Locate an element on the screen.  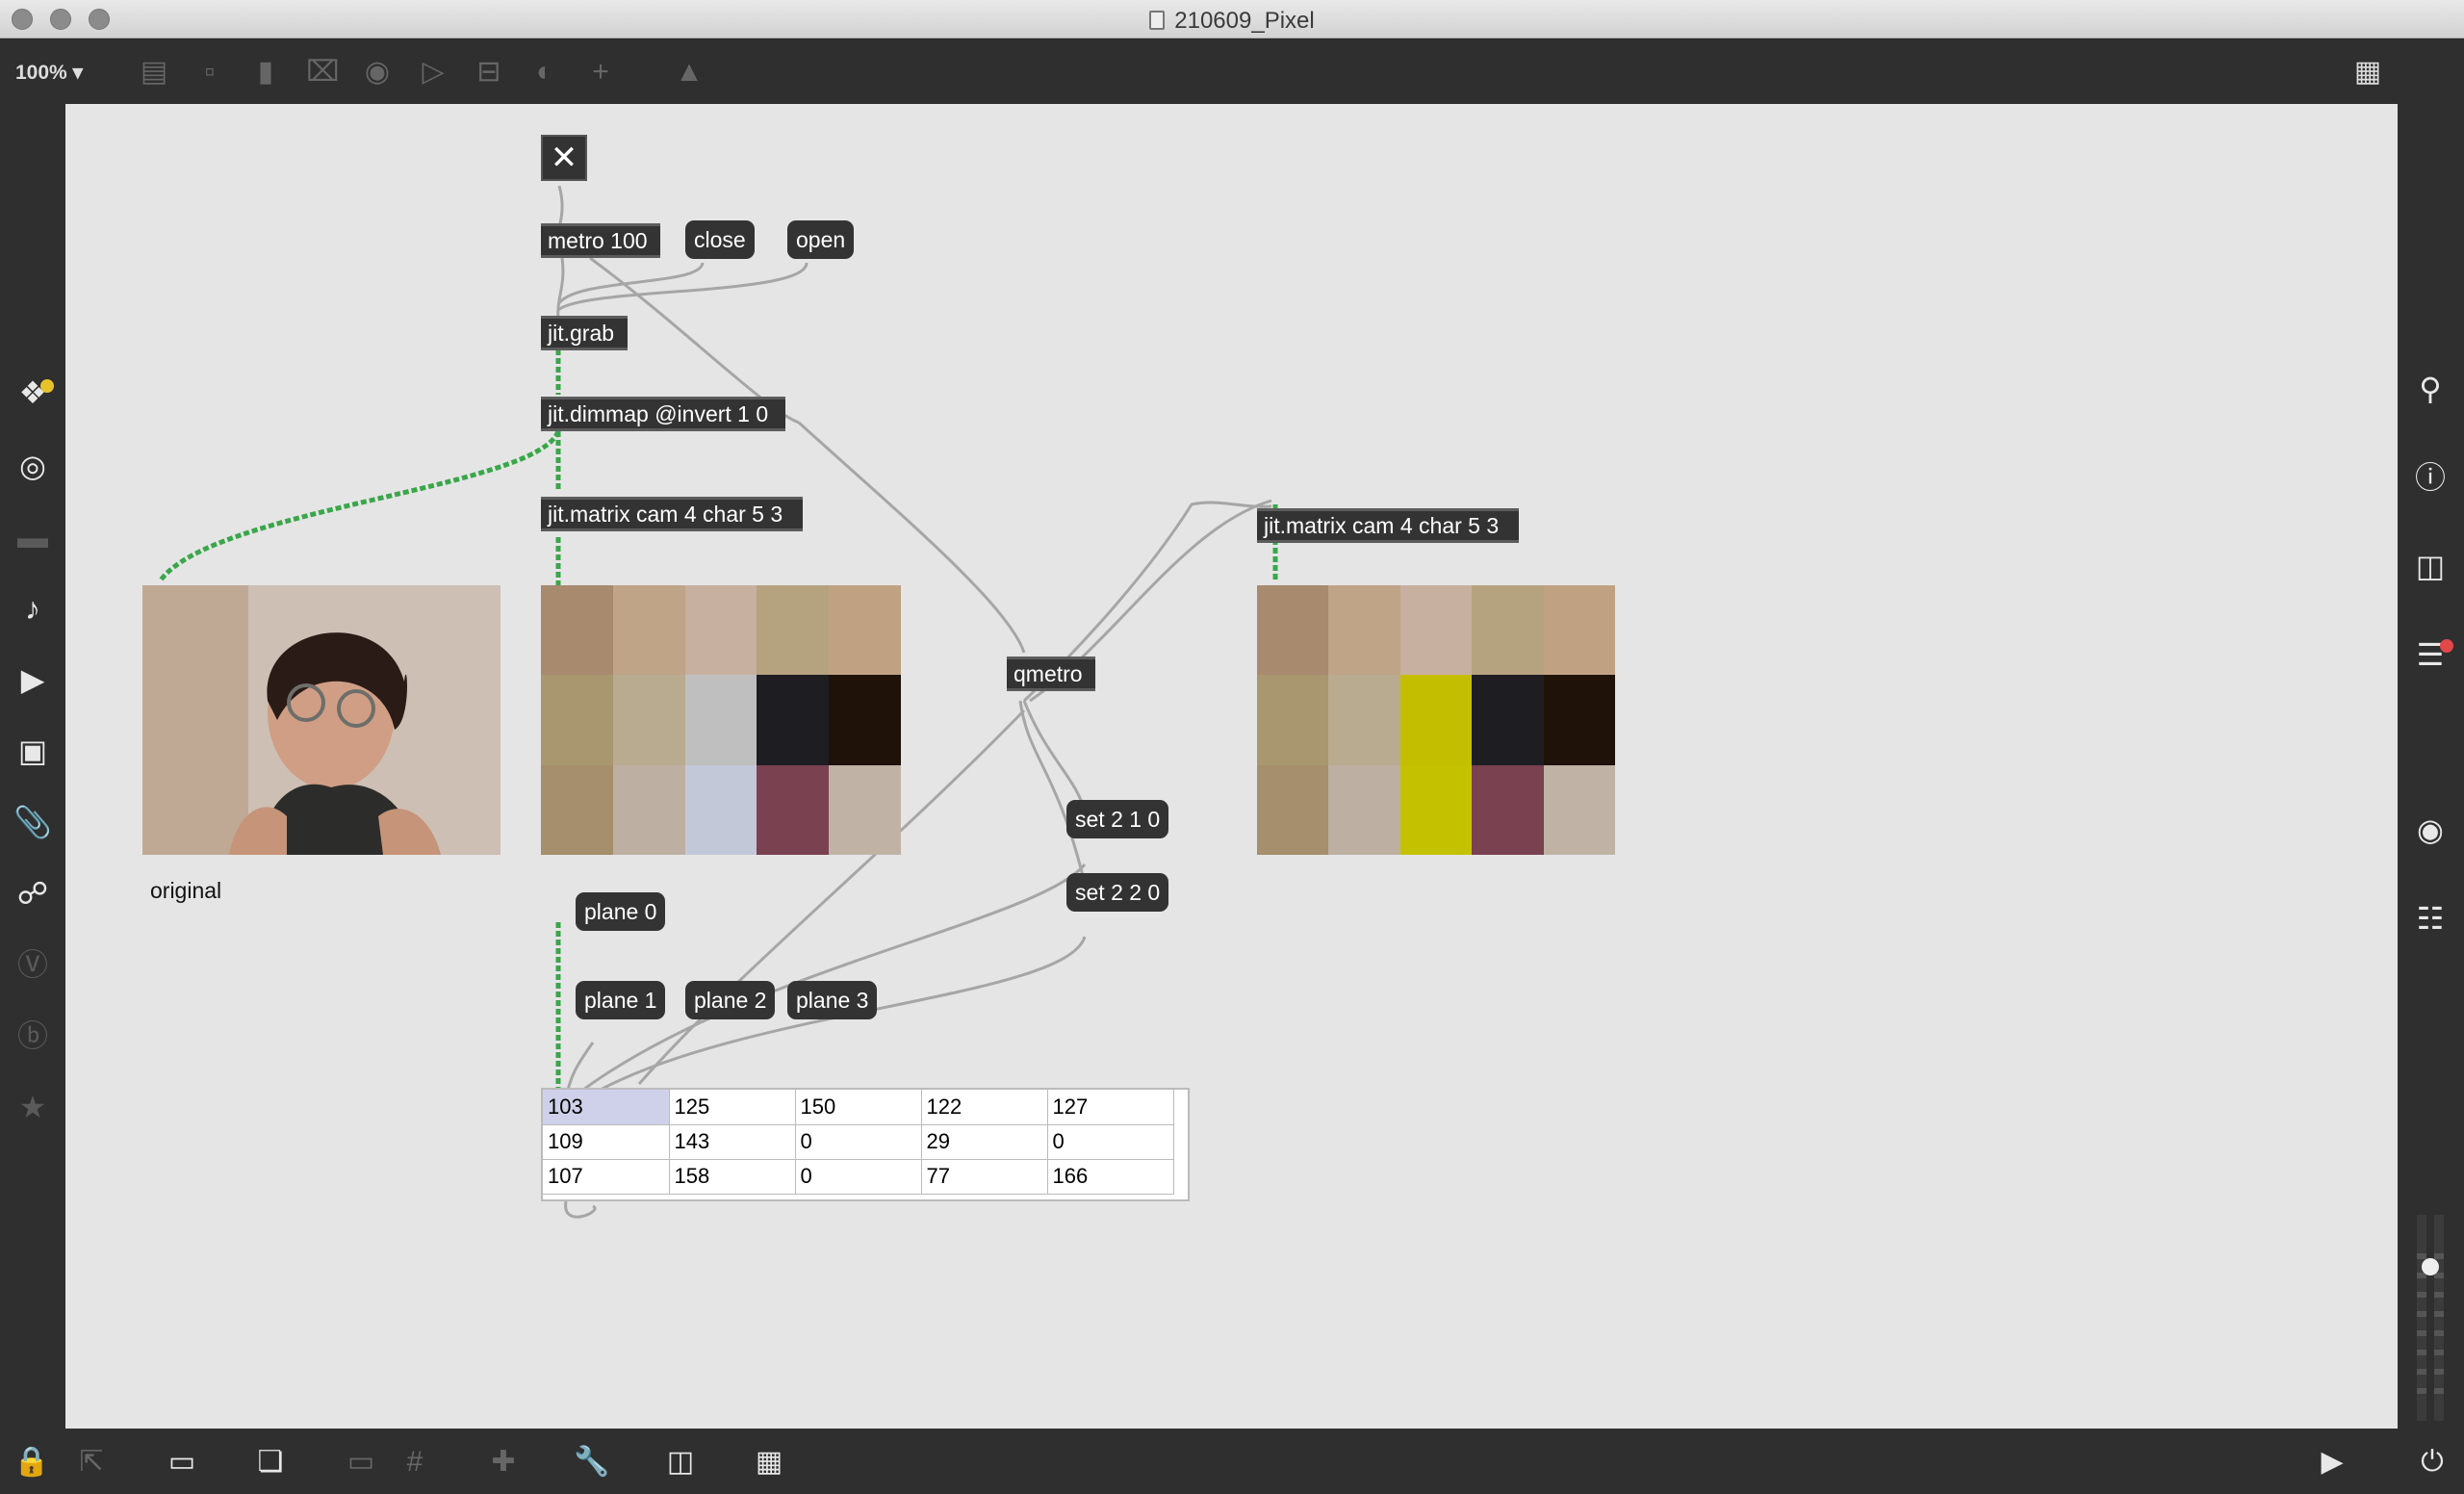
search-icon: ⚲ is located at coordinates (2430, 389).